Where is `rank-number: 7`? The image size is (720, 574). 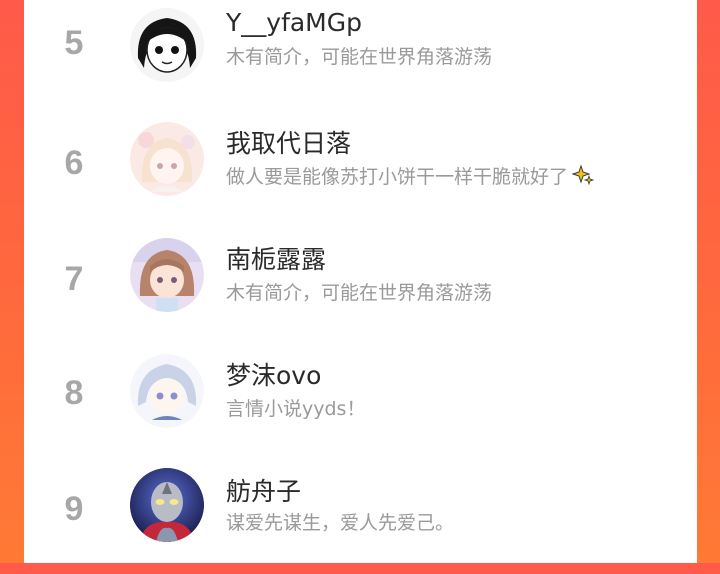
rank-number: 7 is located at coordinates (74, 279).